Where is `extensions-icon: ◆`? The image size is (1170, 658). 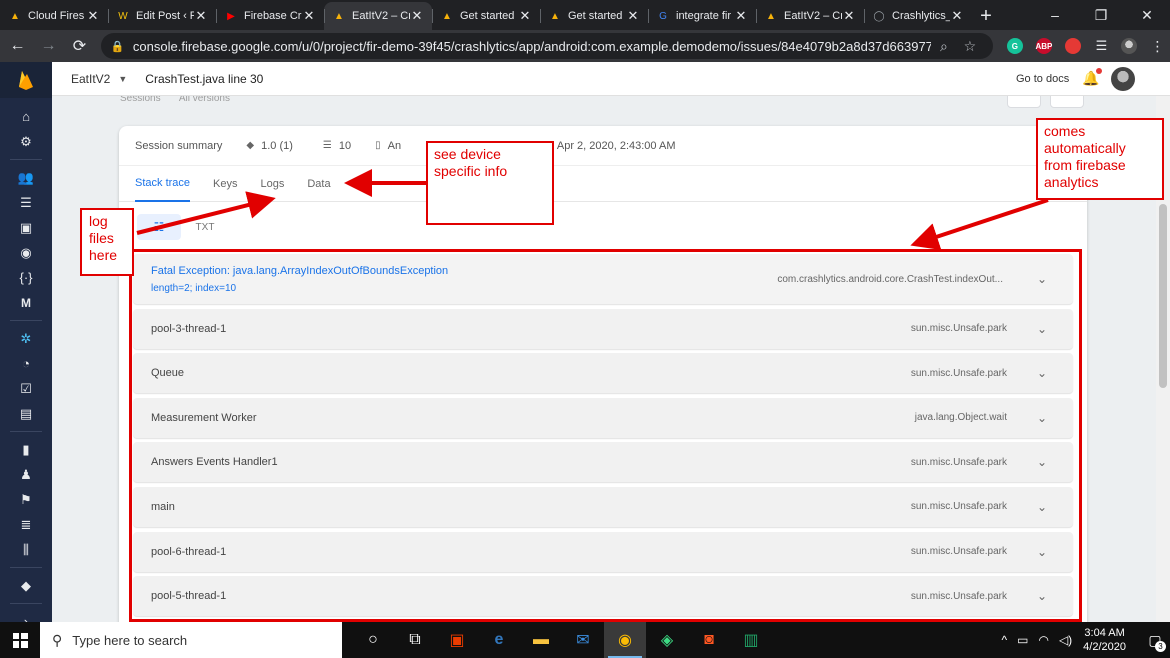
extensions-icon: ◆ is located at coordinates (26, 585).